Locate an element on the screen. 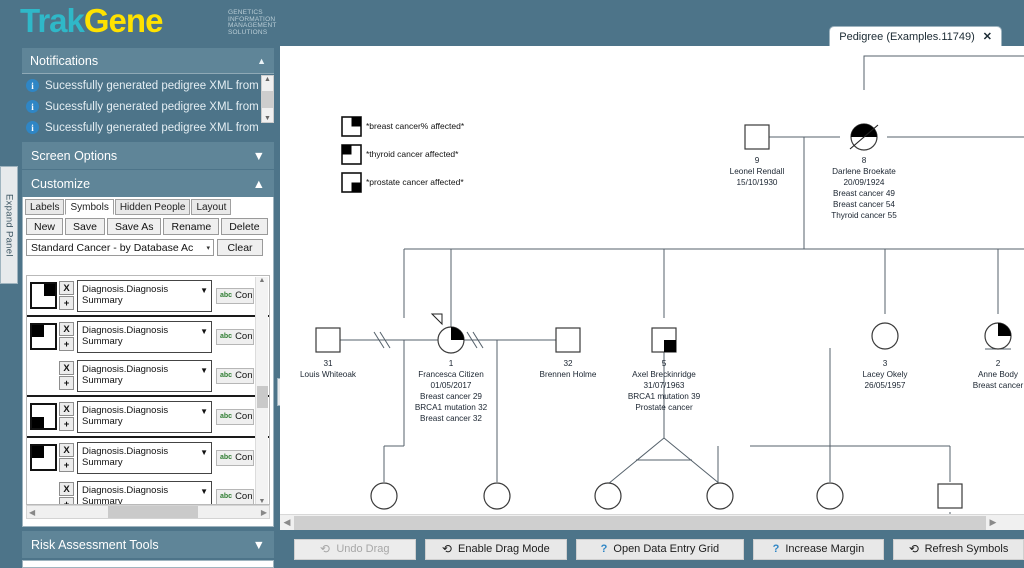 This screenshot has width=1024, height=568. tab-labels: Labels is located at coordinates (45, 207).